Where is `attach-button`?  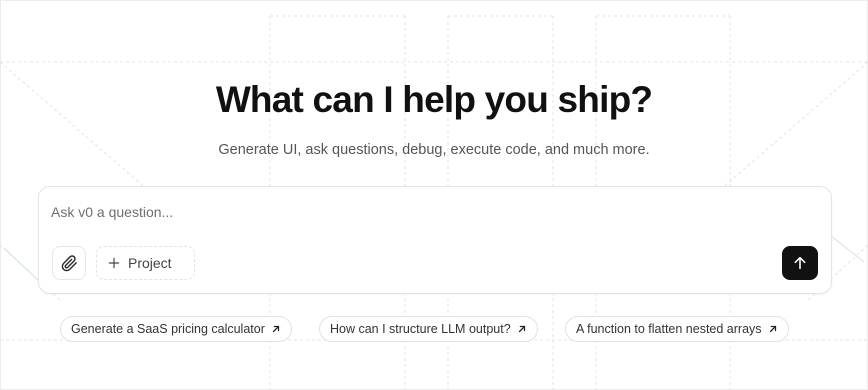 attach-button is located at coordinates (69, 263).